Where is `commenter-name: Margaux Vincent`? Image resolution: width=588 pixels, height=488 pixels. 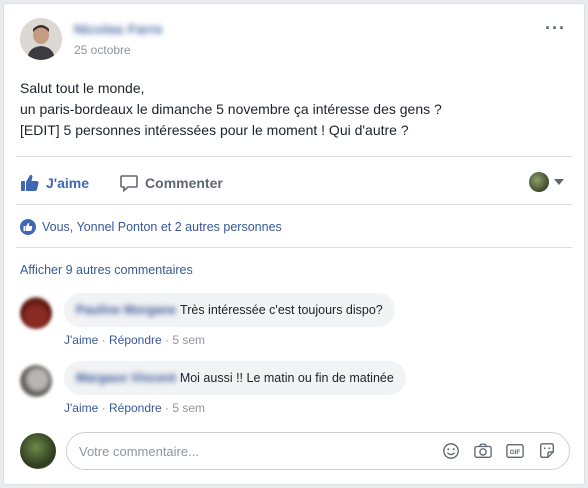
commenter-name: Margaux Vincent is located at coordinates (126, 378).